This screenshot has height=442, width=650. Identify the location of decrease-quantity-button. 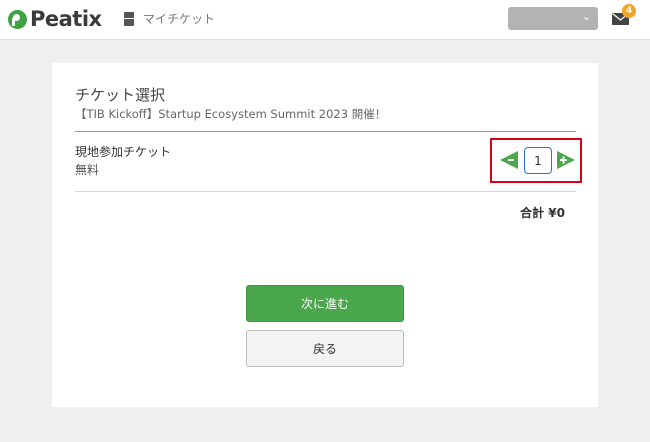
(509, 160).